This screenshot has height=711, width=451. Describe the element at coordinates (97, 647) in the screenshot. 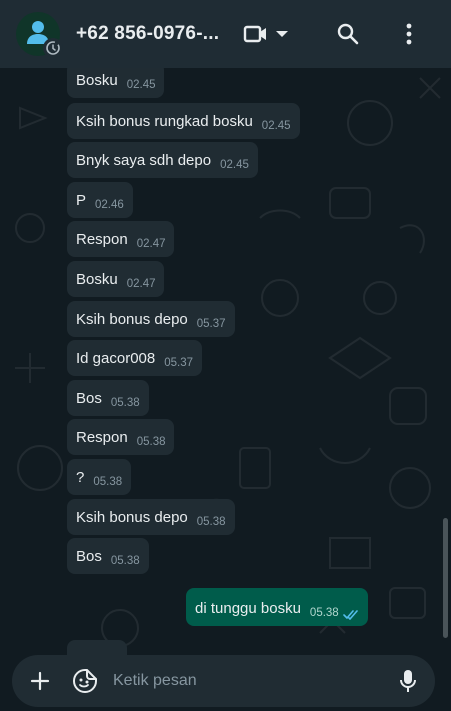

I see `message-incoming-partial` at that location.